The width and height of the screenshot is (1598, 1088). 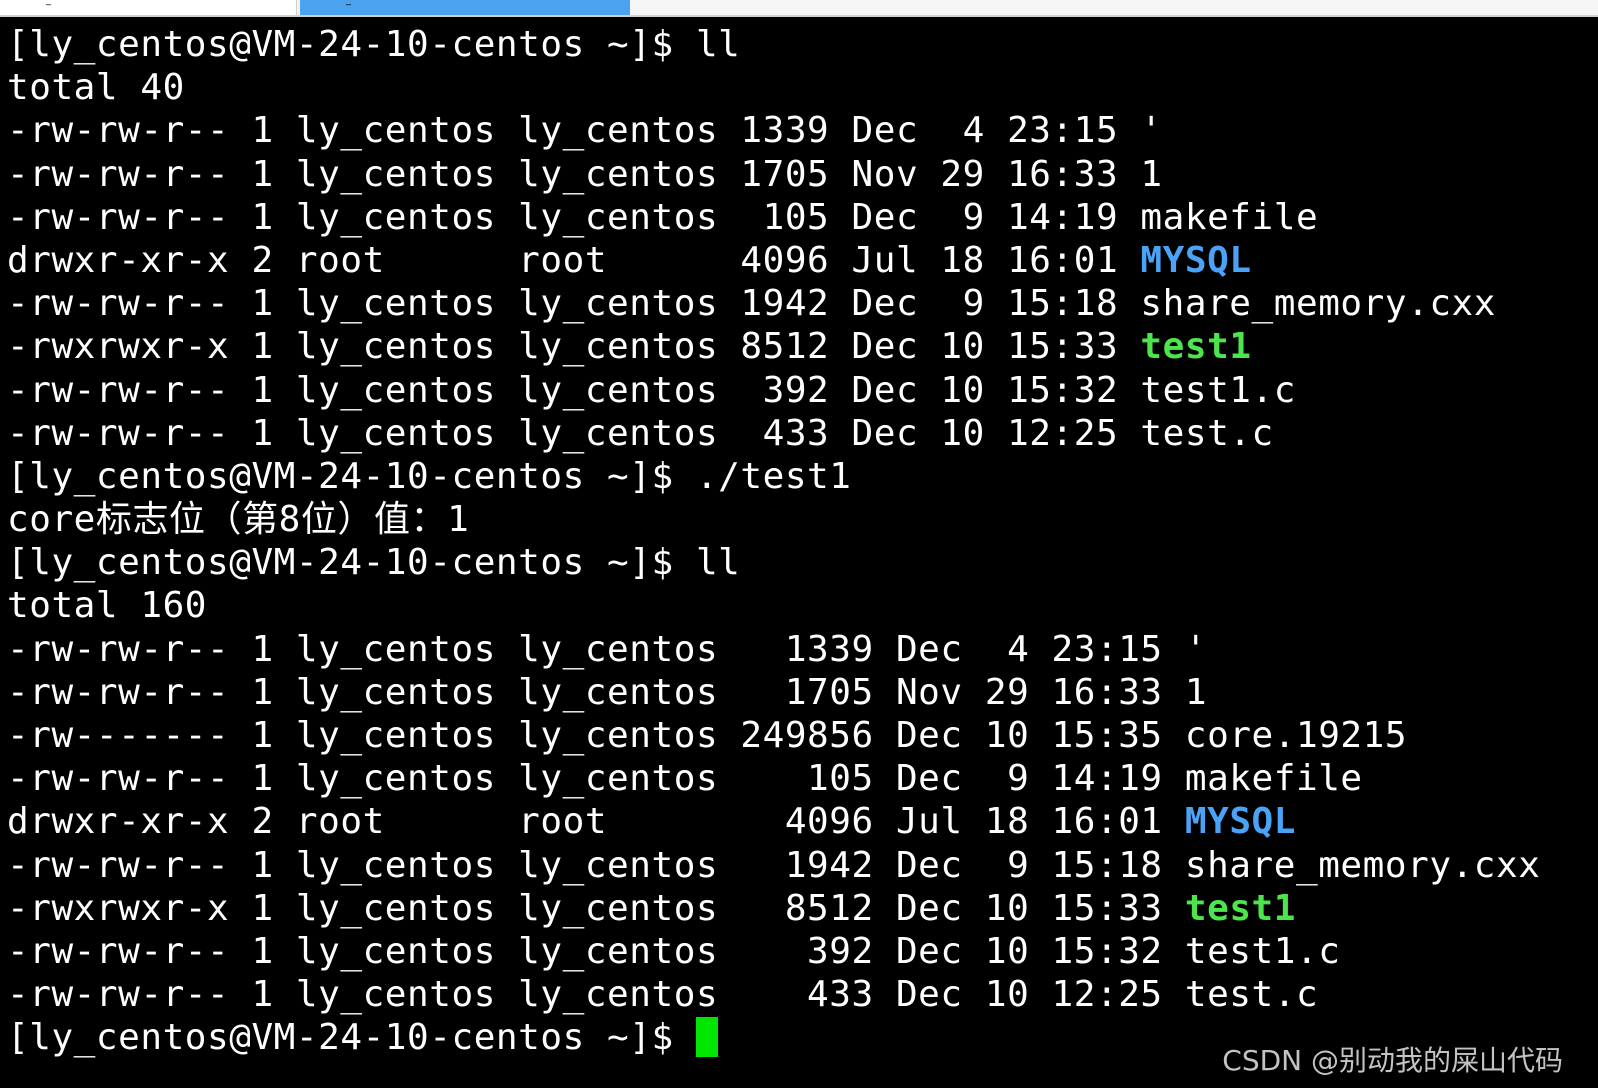 I want to click on terminal-line: total 160, so click(x=773, y=605).